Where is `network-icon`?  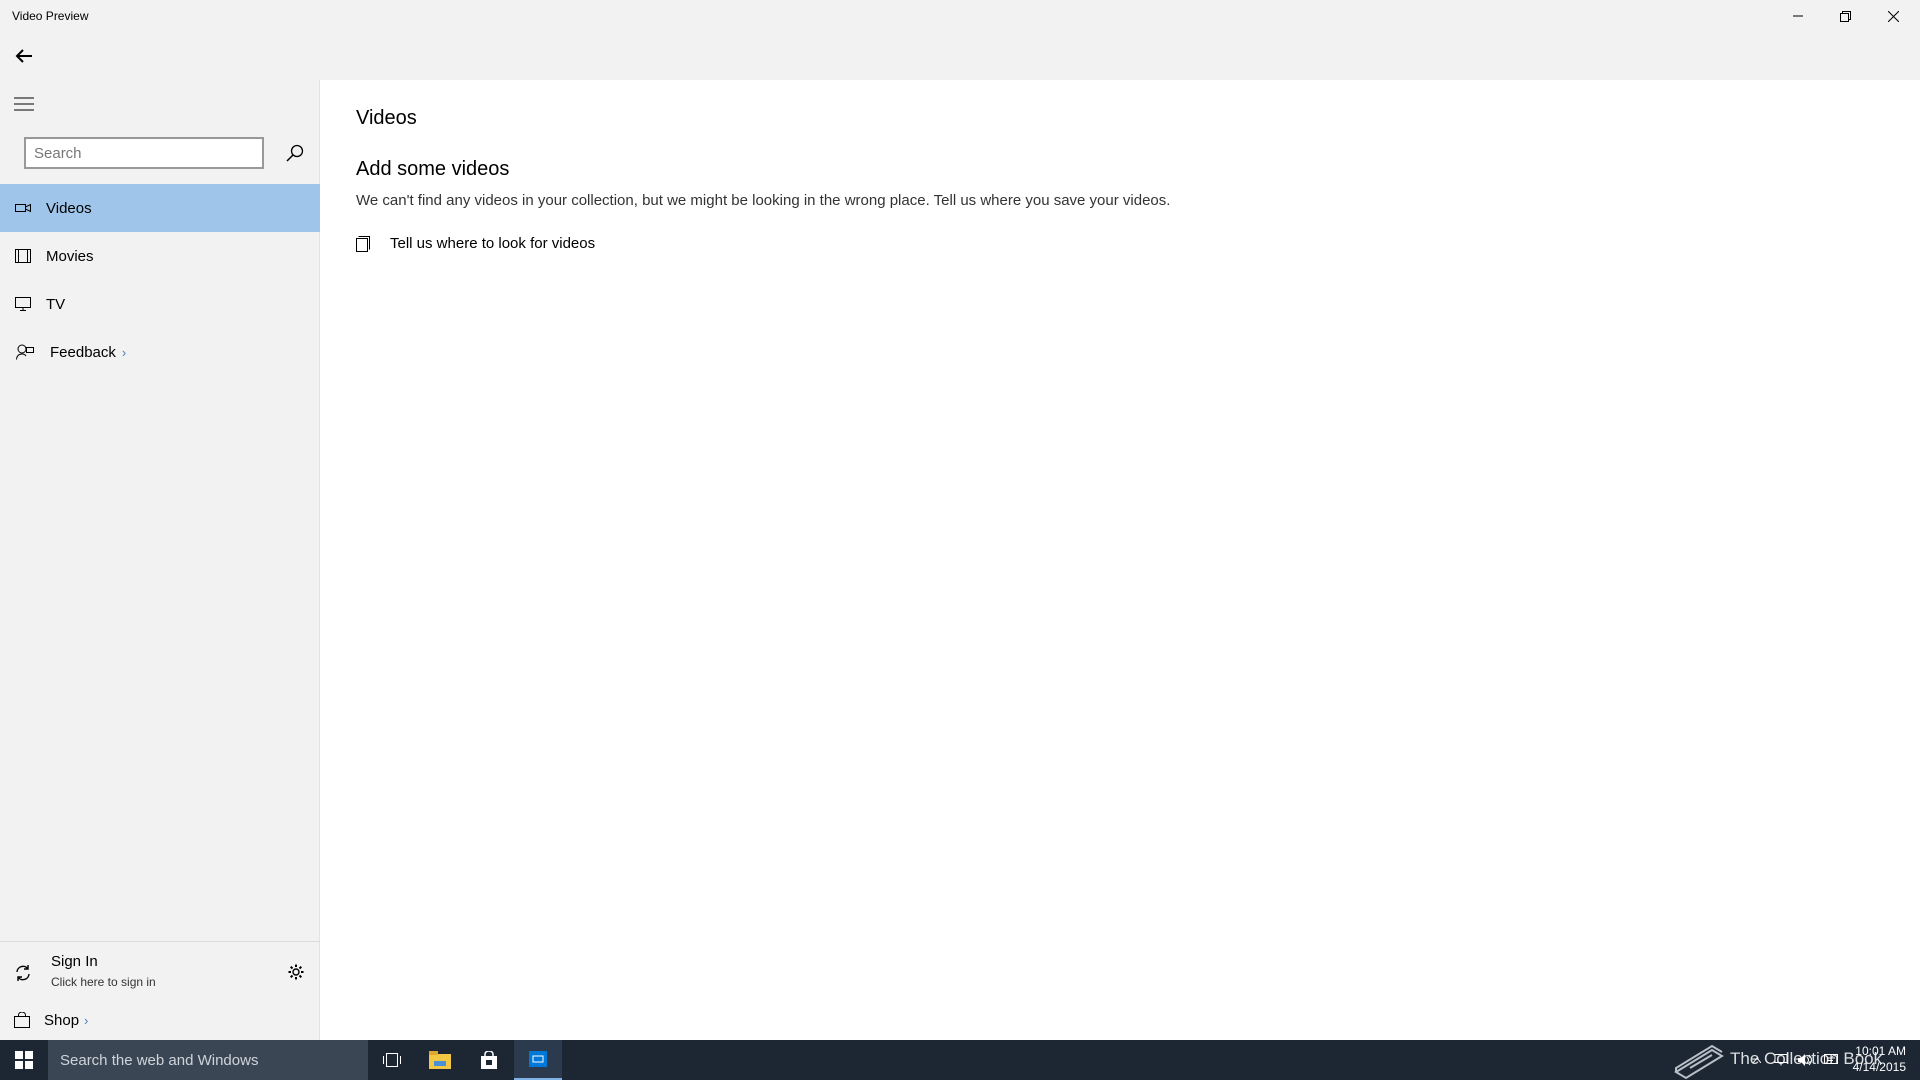 network-icon is located at coordinates (1781, 1060).